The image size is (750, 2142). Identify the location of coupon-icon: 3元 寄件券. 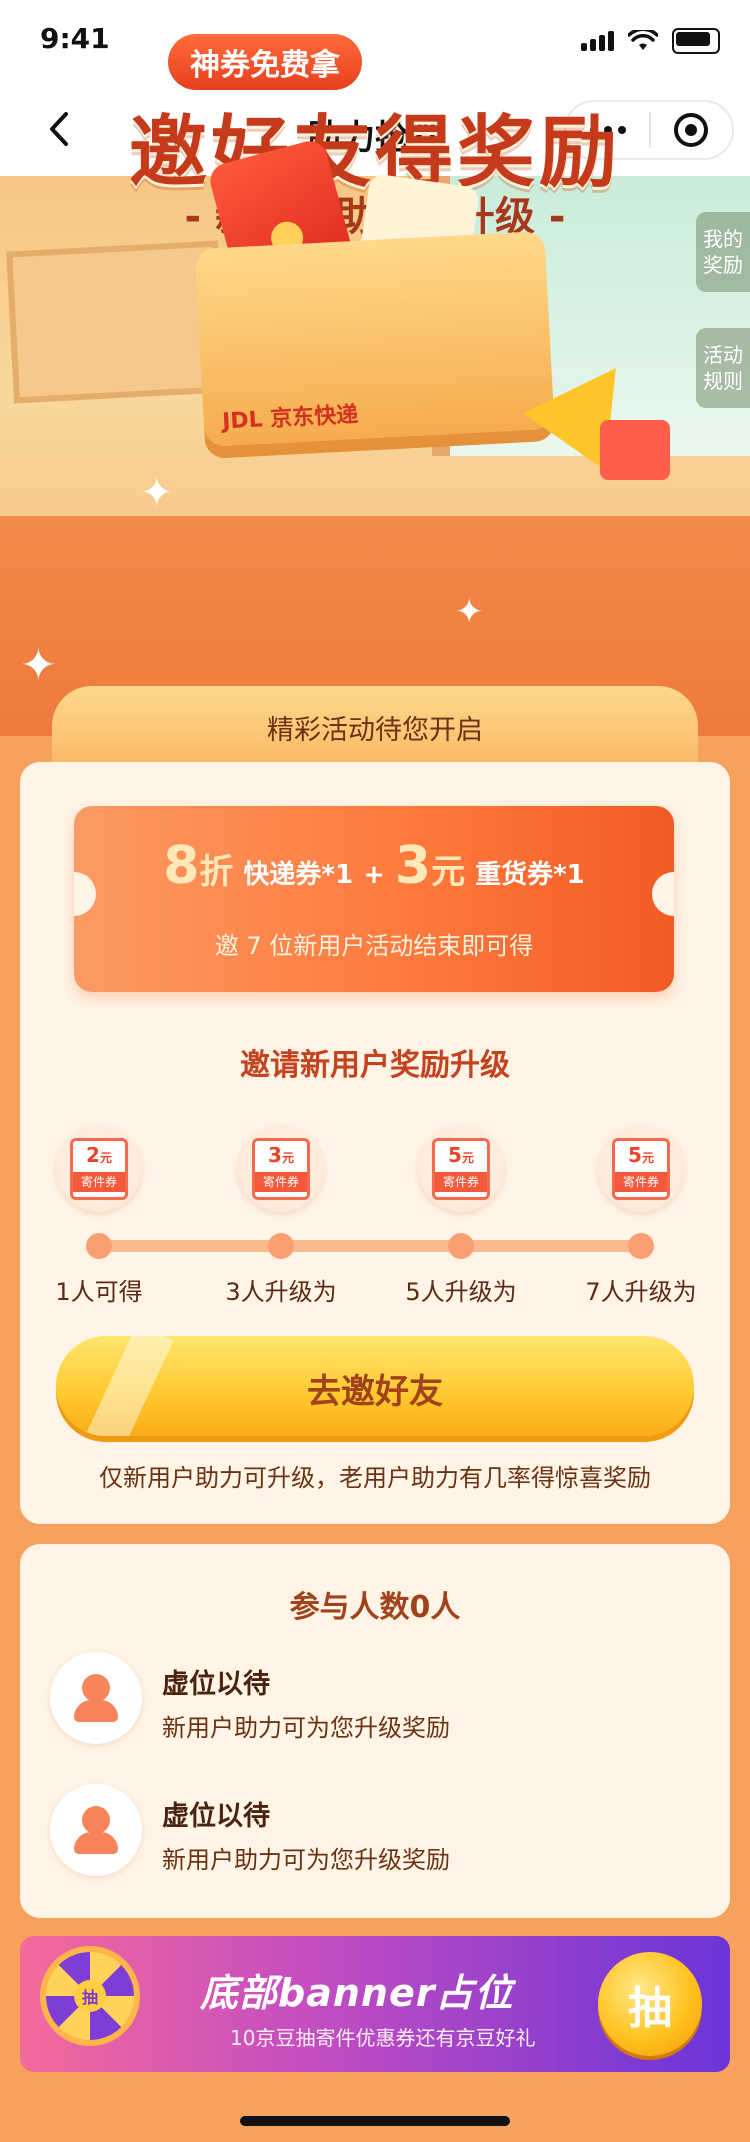
(281, 1169).